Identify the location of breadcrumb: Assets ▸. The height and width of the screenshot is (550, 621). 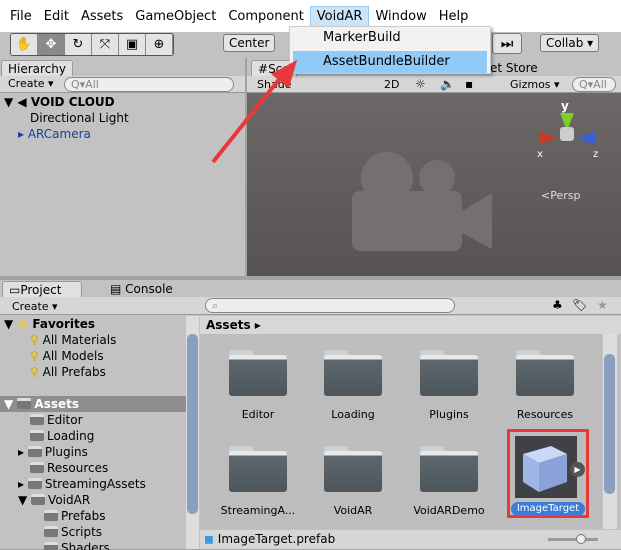
(410, 325).